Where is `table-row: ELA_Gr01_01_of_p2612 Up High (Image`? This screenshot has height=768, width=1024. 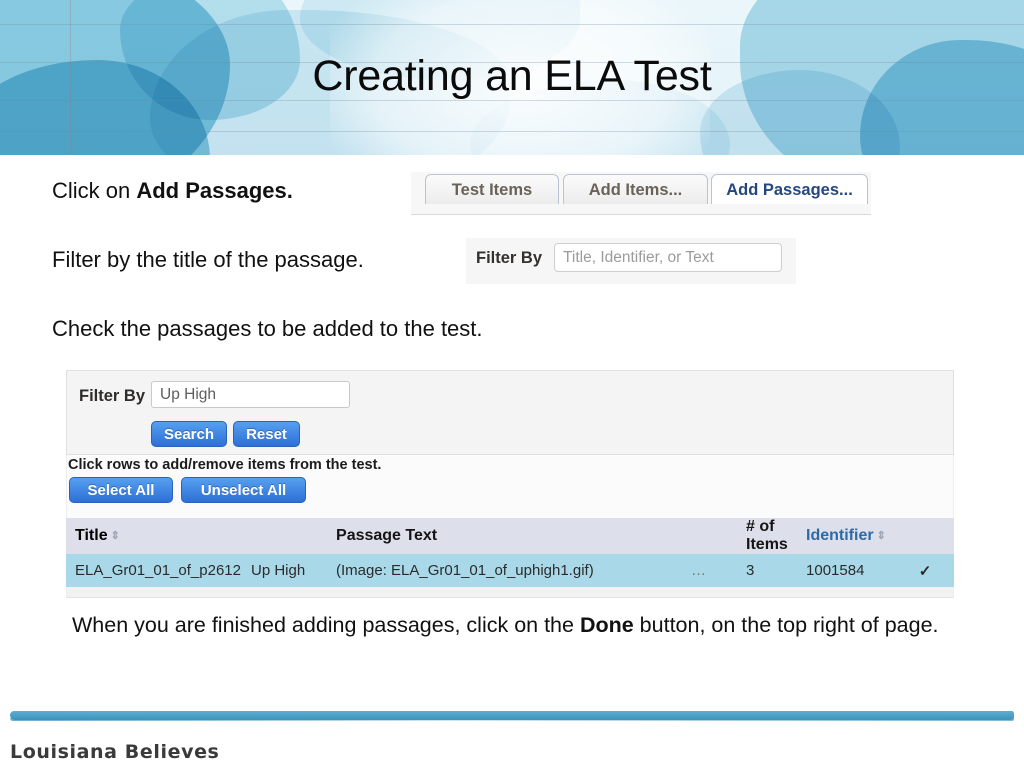 table-row: ELA_Gr01_01_of_p2612 Up High (Image is located at coordinates (510, 570).